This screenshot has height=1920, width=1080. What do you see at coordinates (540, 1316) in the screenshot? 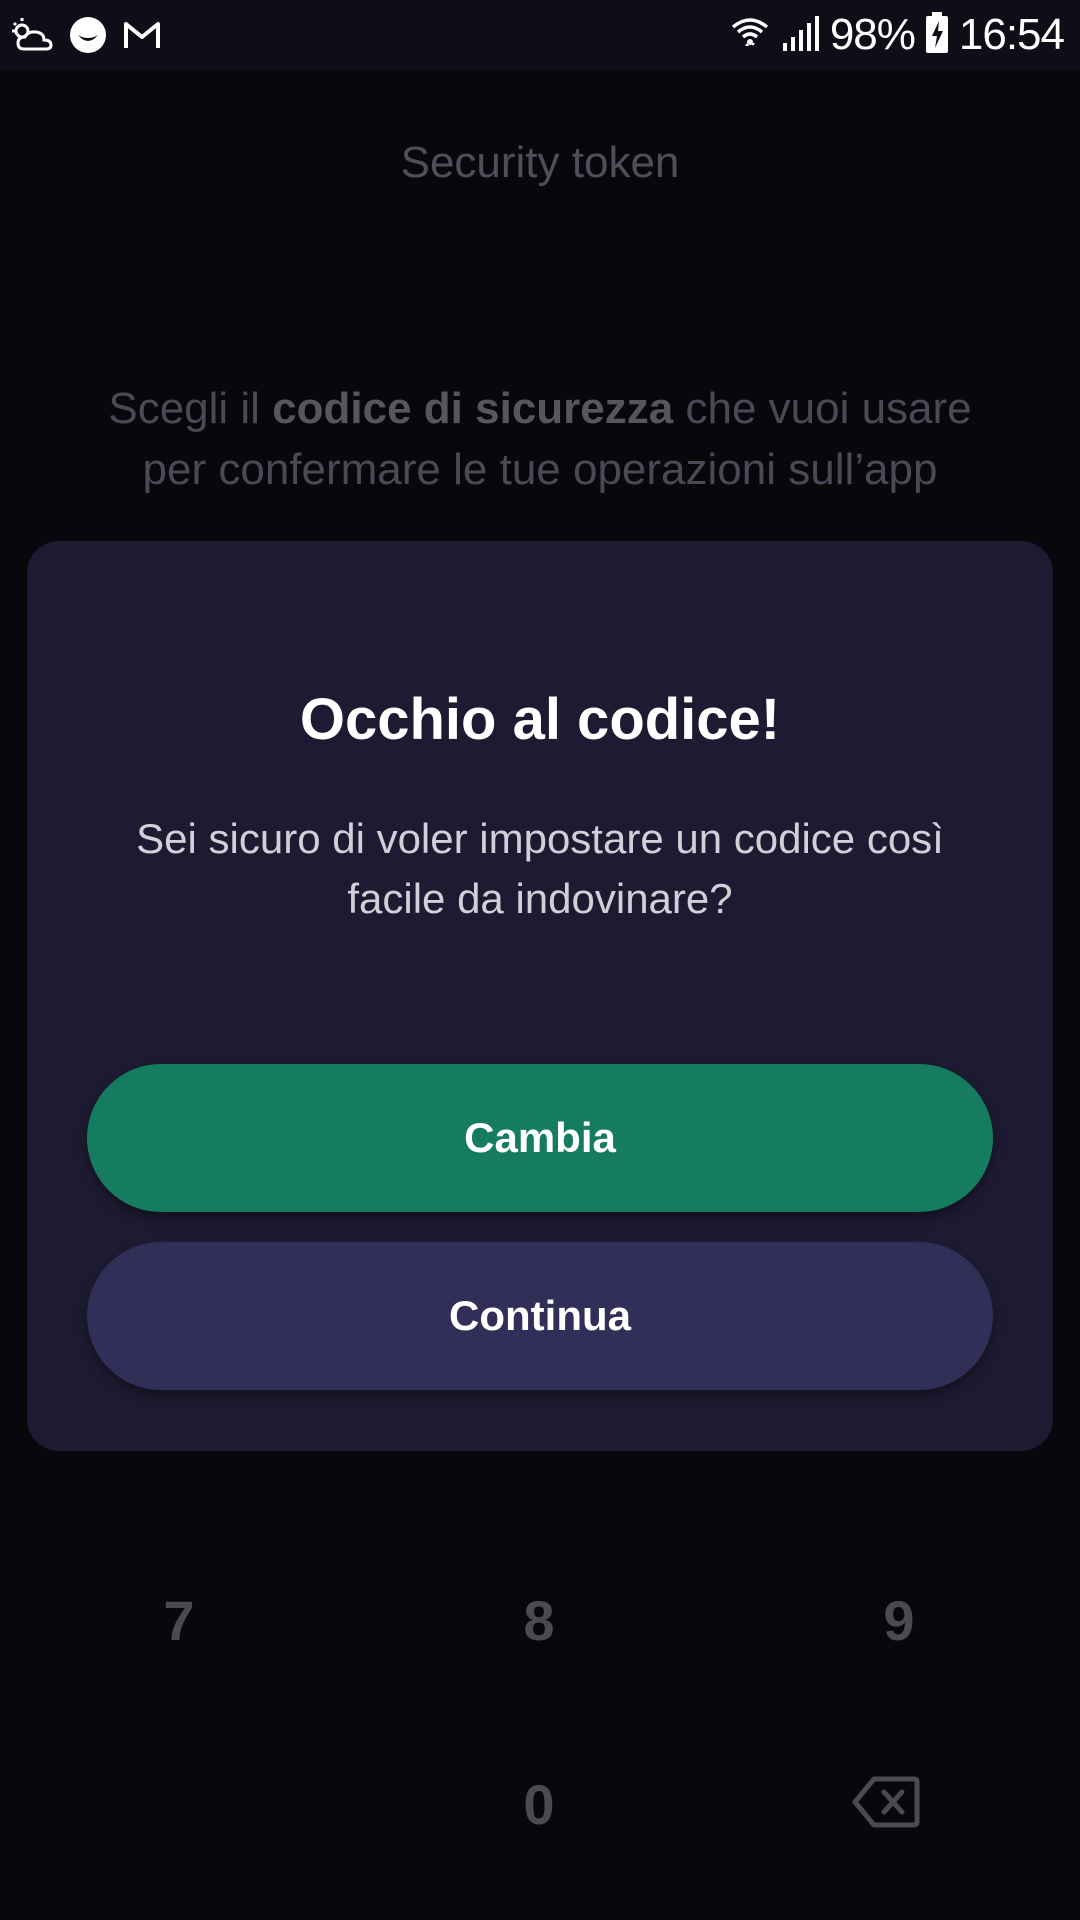
I see `continue-button: Continua` at bounding box center [540, 1316].